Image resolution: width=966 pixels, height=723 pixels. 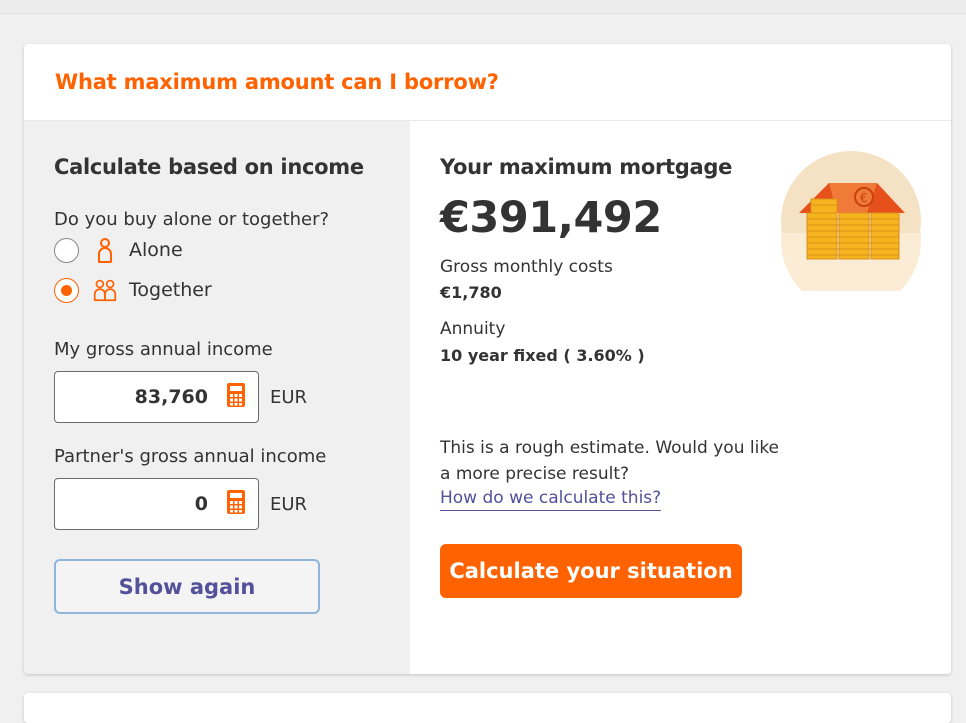 What do you see at coordinates (118, 250) in the screenshot?
I see `option-alone: Alone` at bounding box center [118, 250].